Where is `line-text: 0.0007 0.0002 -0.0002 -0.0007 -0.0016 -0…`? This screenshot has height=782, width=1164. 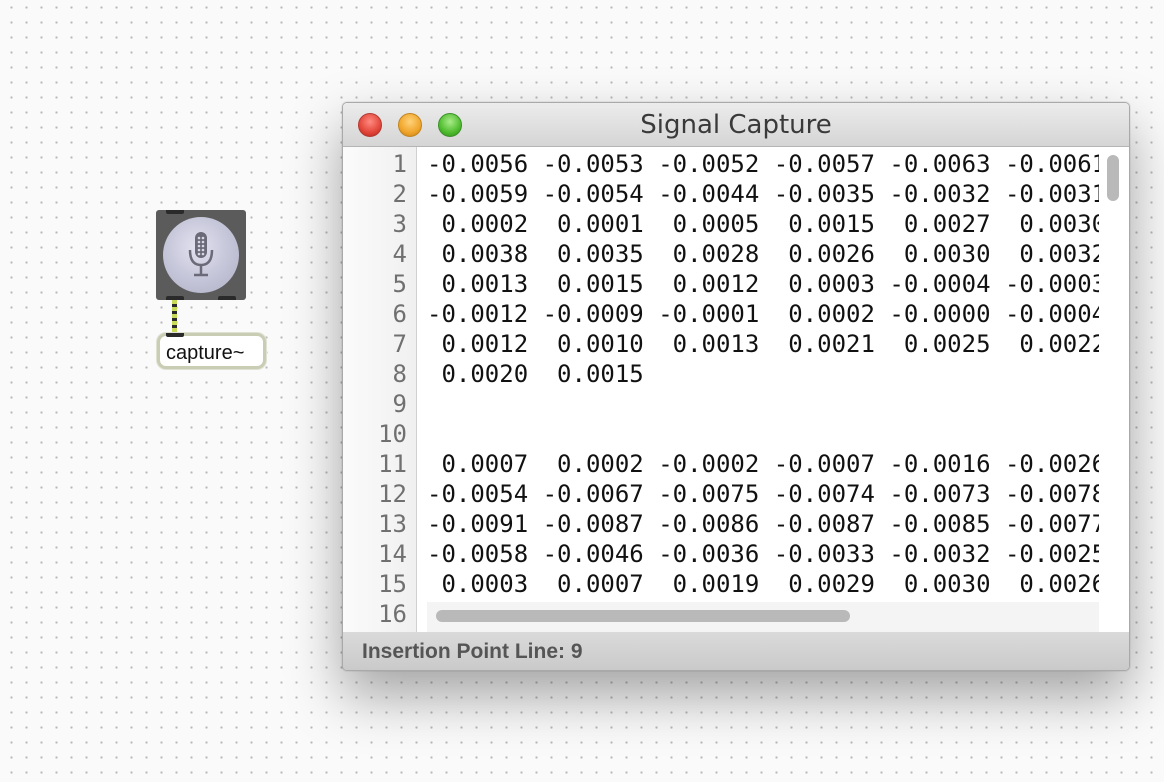 line-text: 0.0007 0.0002 -0.0002 -0.0007 -0.0016 -0… is located at coordinates (763, 464).